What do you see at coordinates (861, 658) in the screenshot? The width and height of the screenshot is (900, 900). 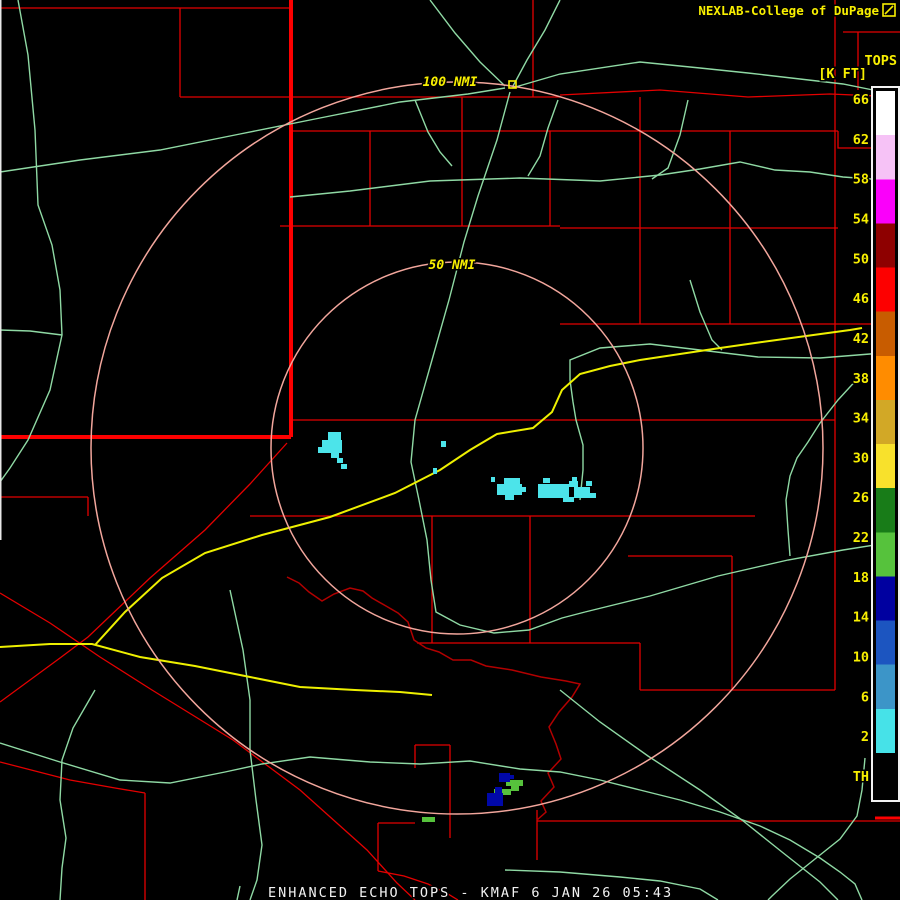 I see `scale-tick-label: 10` at bounding box center [861, 658].